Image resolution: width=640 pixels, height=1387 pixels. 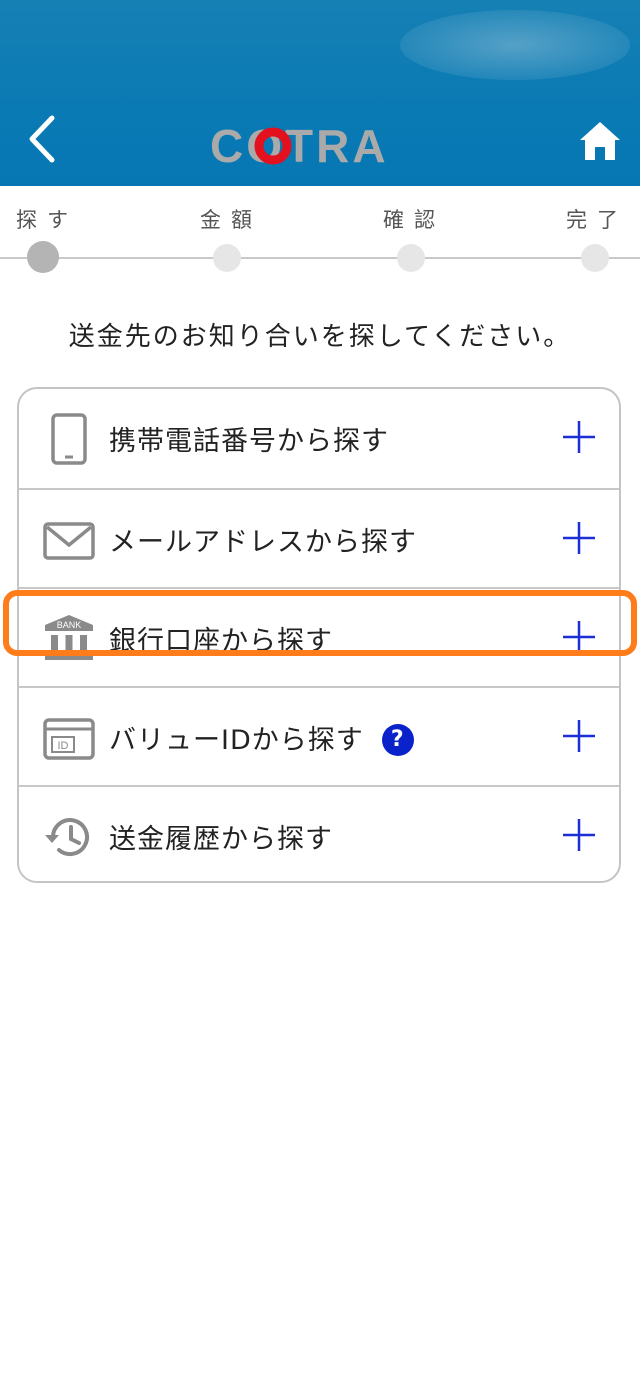 I want to click on option-label: 銀行口座から探す, so click(x=221, y=641).